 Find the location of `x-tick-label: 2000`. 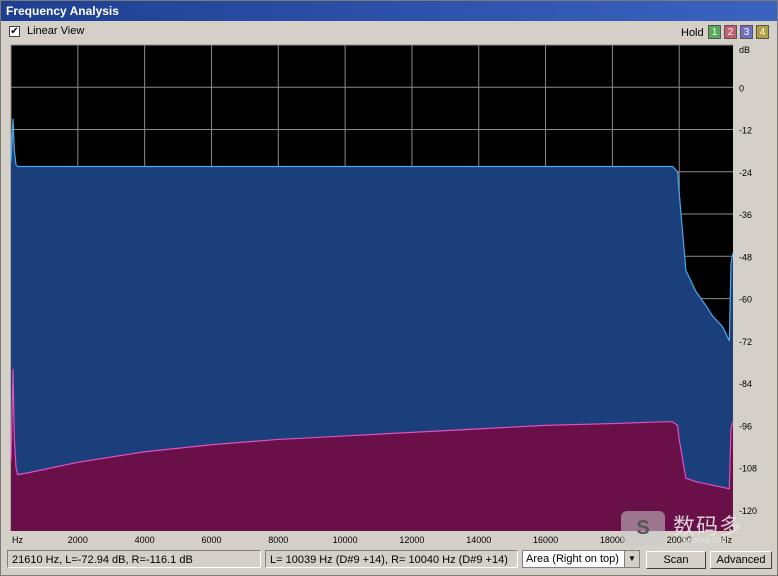

x-tick-label: 2000 is located at coordinates (78, 540).